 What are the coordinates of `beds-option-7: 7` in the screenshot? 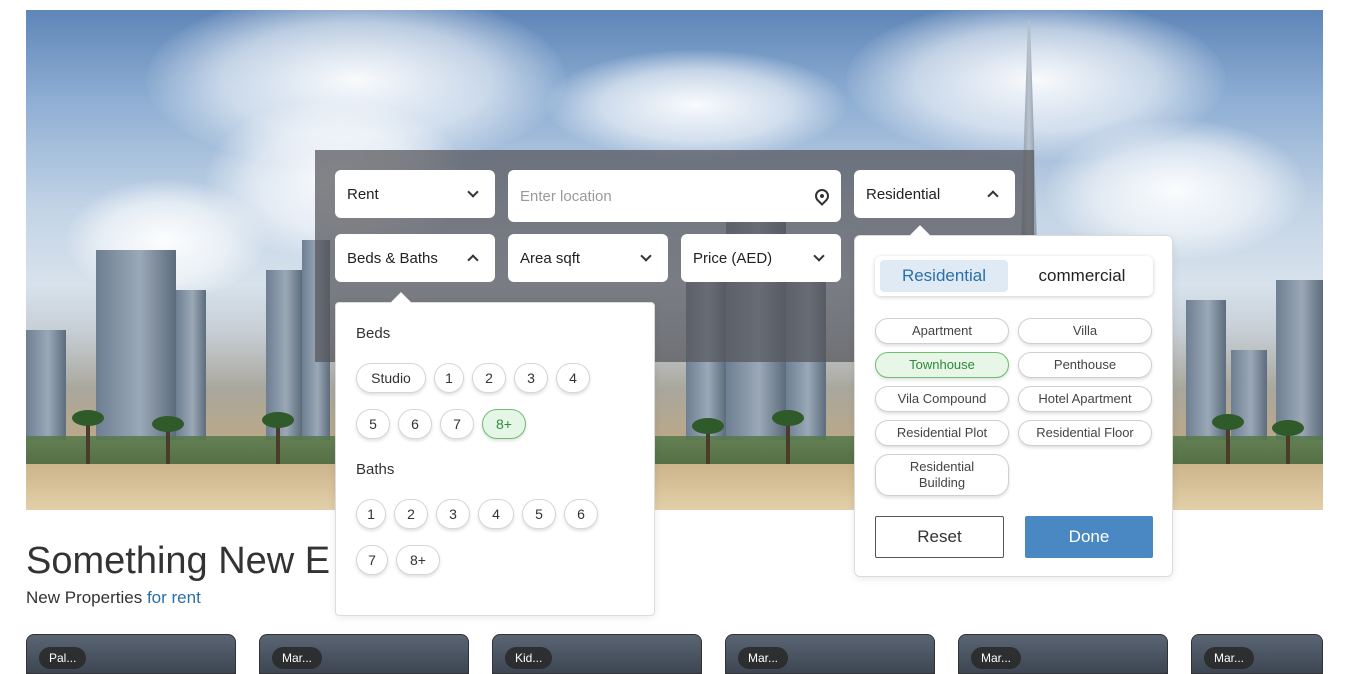 It's located at (457, 424).